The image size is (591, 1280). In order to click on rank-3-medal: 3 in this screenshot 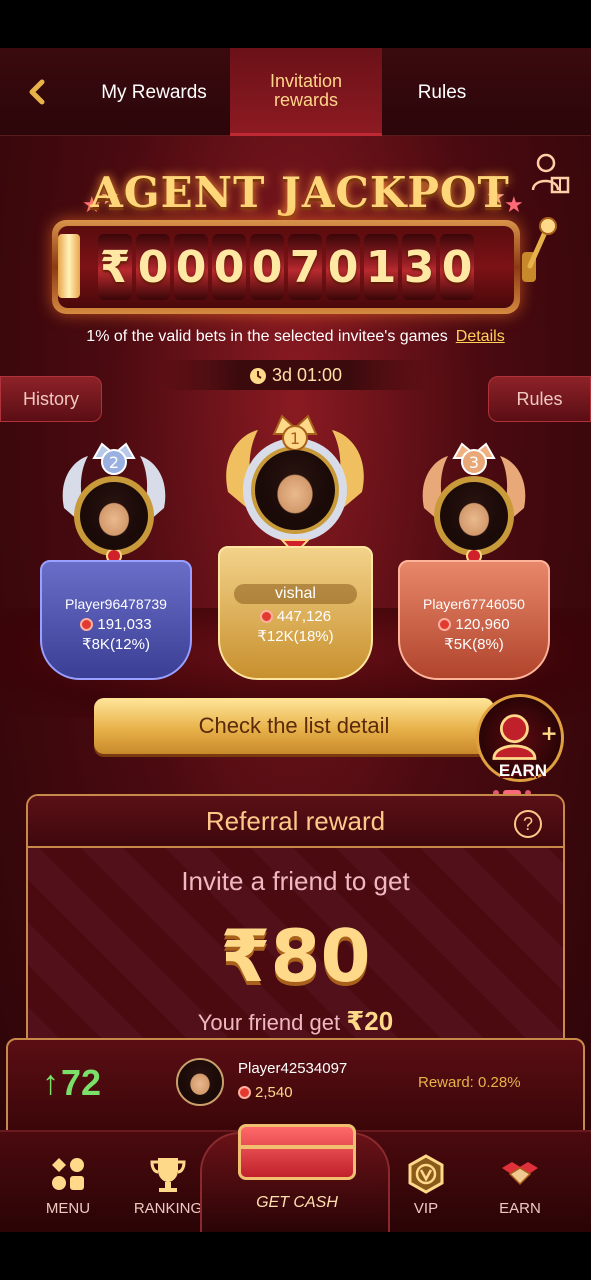, I will do `click(474, 503)`.